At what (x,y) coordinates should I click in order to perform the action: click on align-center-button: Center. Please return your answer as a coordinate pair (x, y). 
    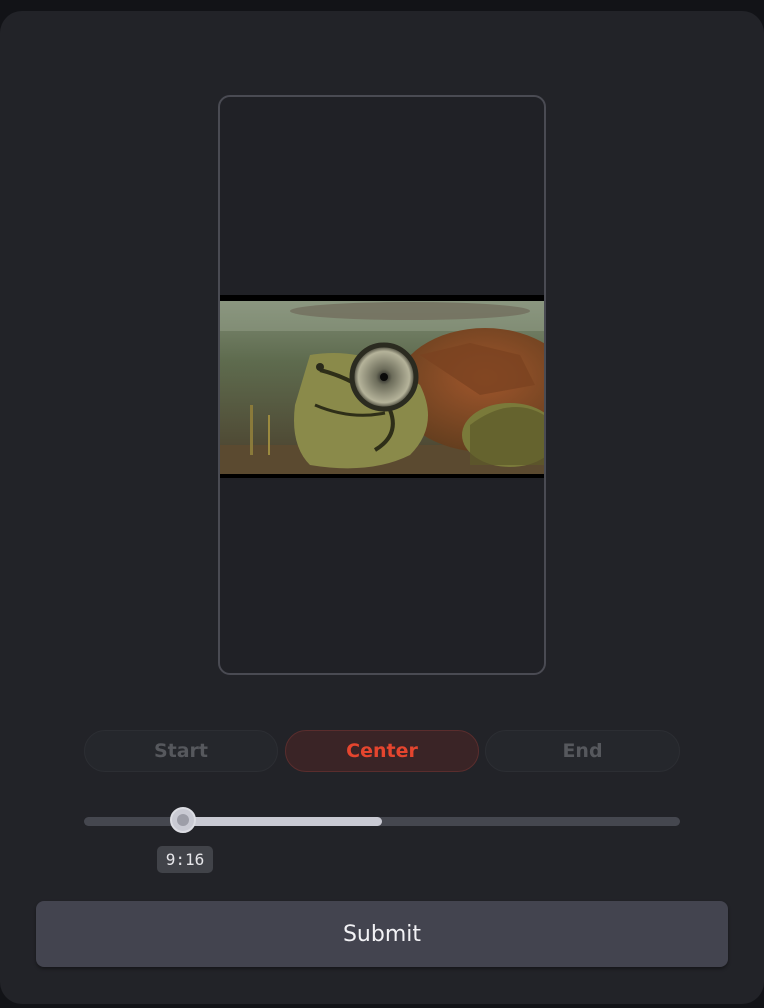
    Looking at the image, I should click on (382, 751).